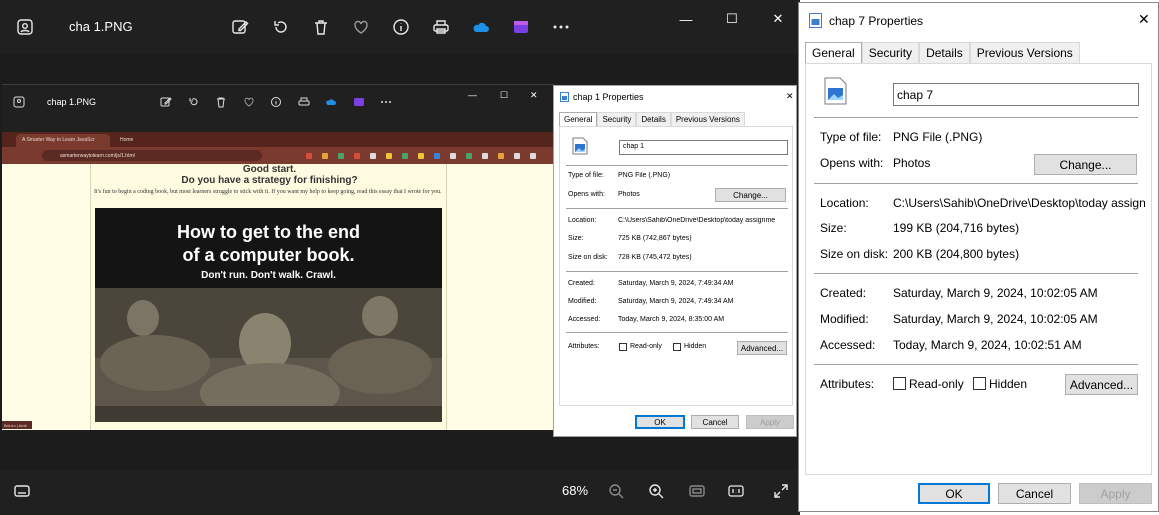 Image resolution: width=1159 pixels, height=515 pixels. Describe the element at coordinates (676, 301) in the screenshot. I see `modified-value: Saturday, March 9, 2024, 7:49:34 AM` at that location.